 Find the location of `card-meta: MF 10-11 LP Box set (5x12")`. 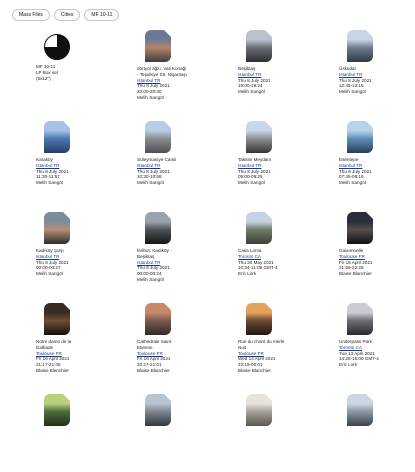

card-meta: MF 10-11 LP Box set (5x12") is located at coordinates (86, 72).